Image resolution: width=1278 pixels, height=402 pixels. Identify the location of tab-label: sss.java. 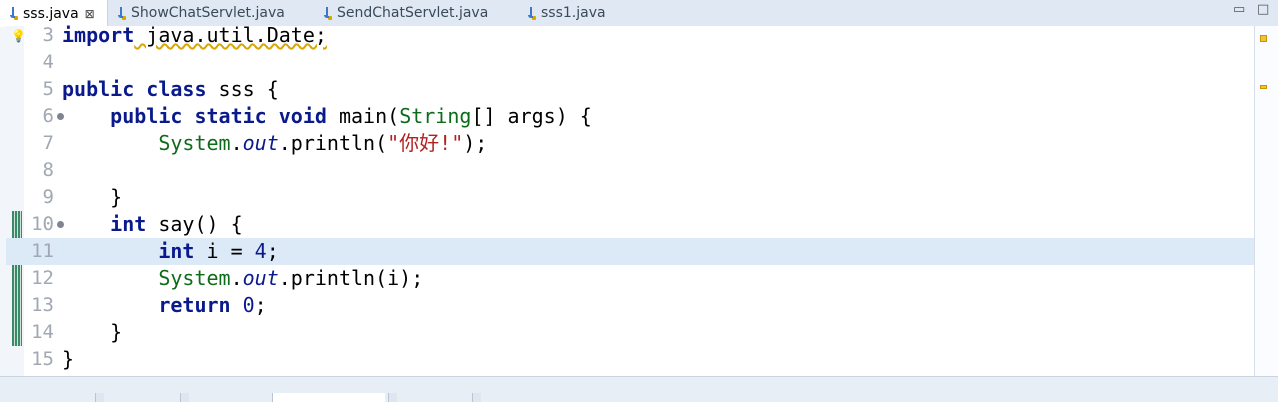
(51, 13).